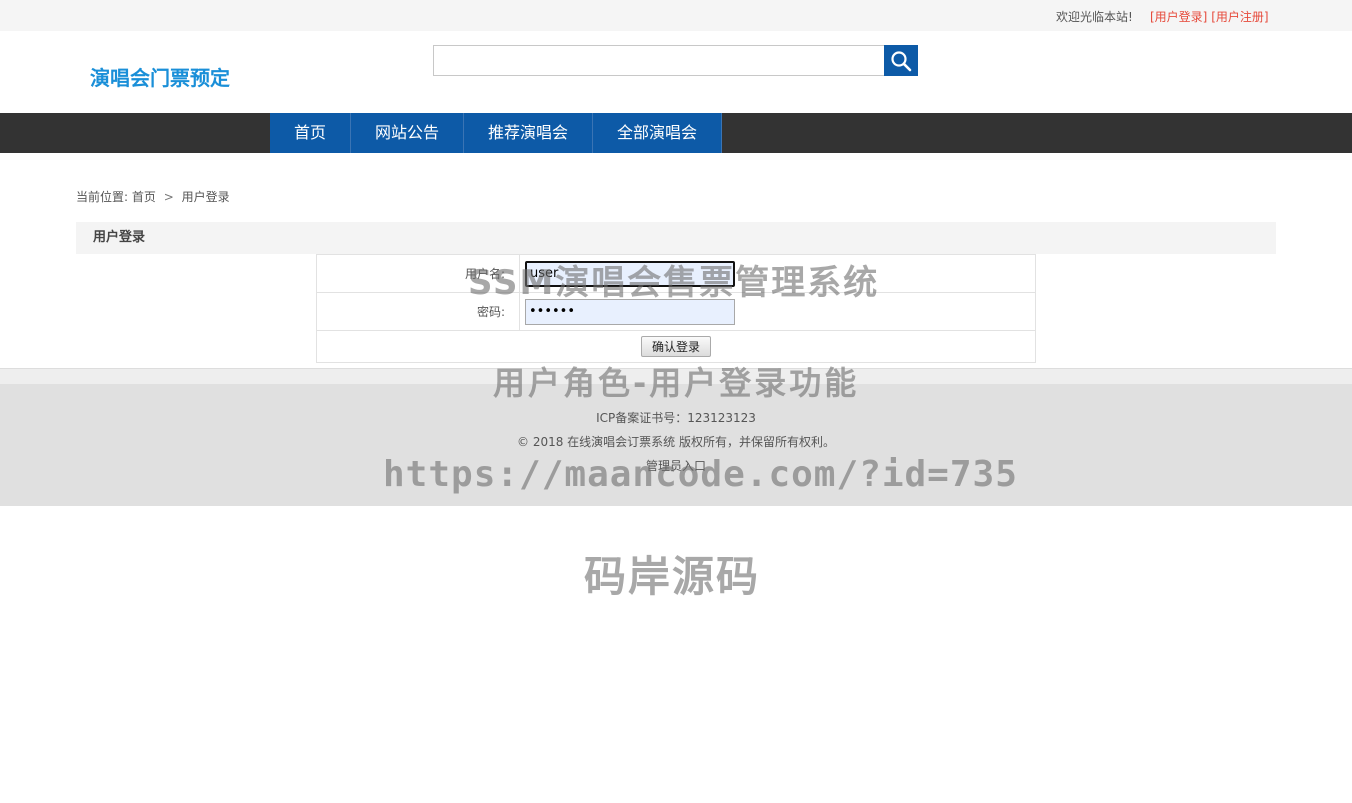 The image size is (1352, 803). I want to click on nav-item-home: 首页, so click(310, 133).